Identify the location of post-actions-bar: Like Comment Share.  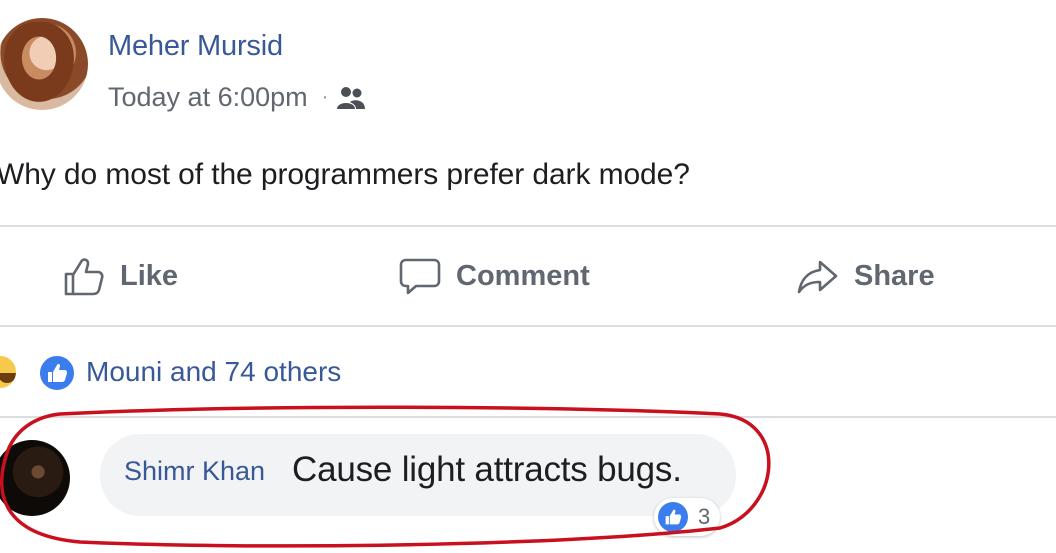
(528, 278).